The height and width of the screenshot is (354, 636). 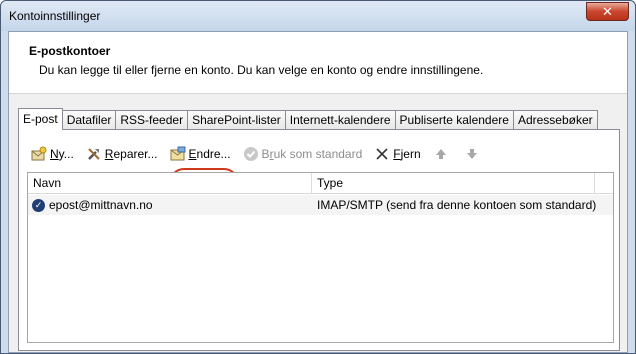 What do you see at coordinates (39, 154) in the screenshot?
I see `new-account-icon` at bounding box center [39, 154].